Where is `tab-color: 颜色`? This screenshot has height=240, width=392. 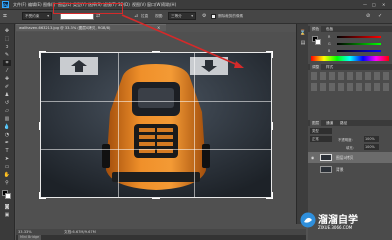
tab-color: 颜色 is located at coordinates (316, 29).